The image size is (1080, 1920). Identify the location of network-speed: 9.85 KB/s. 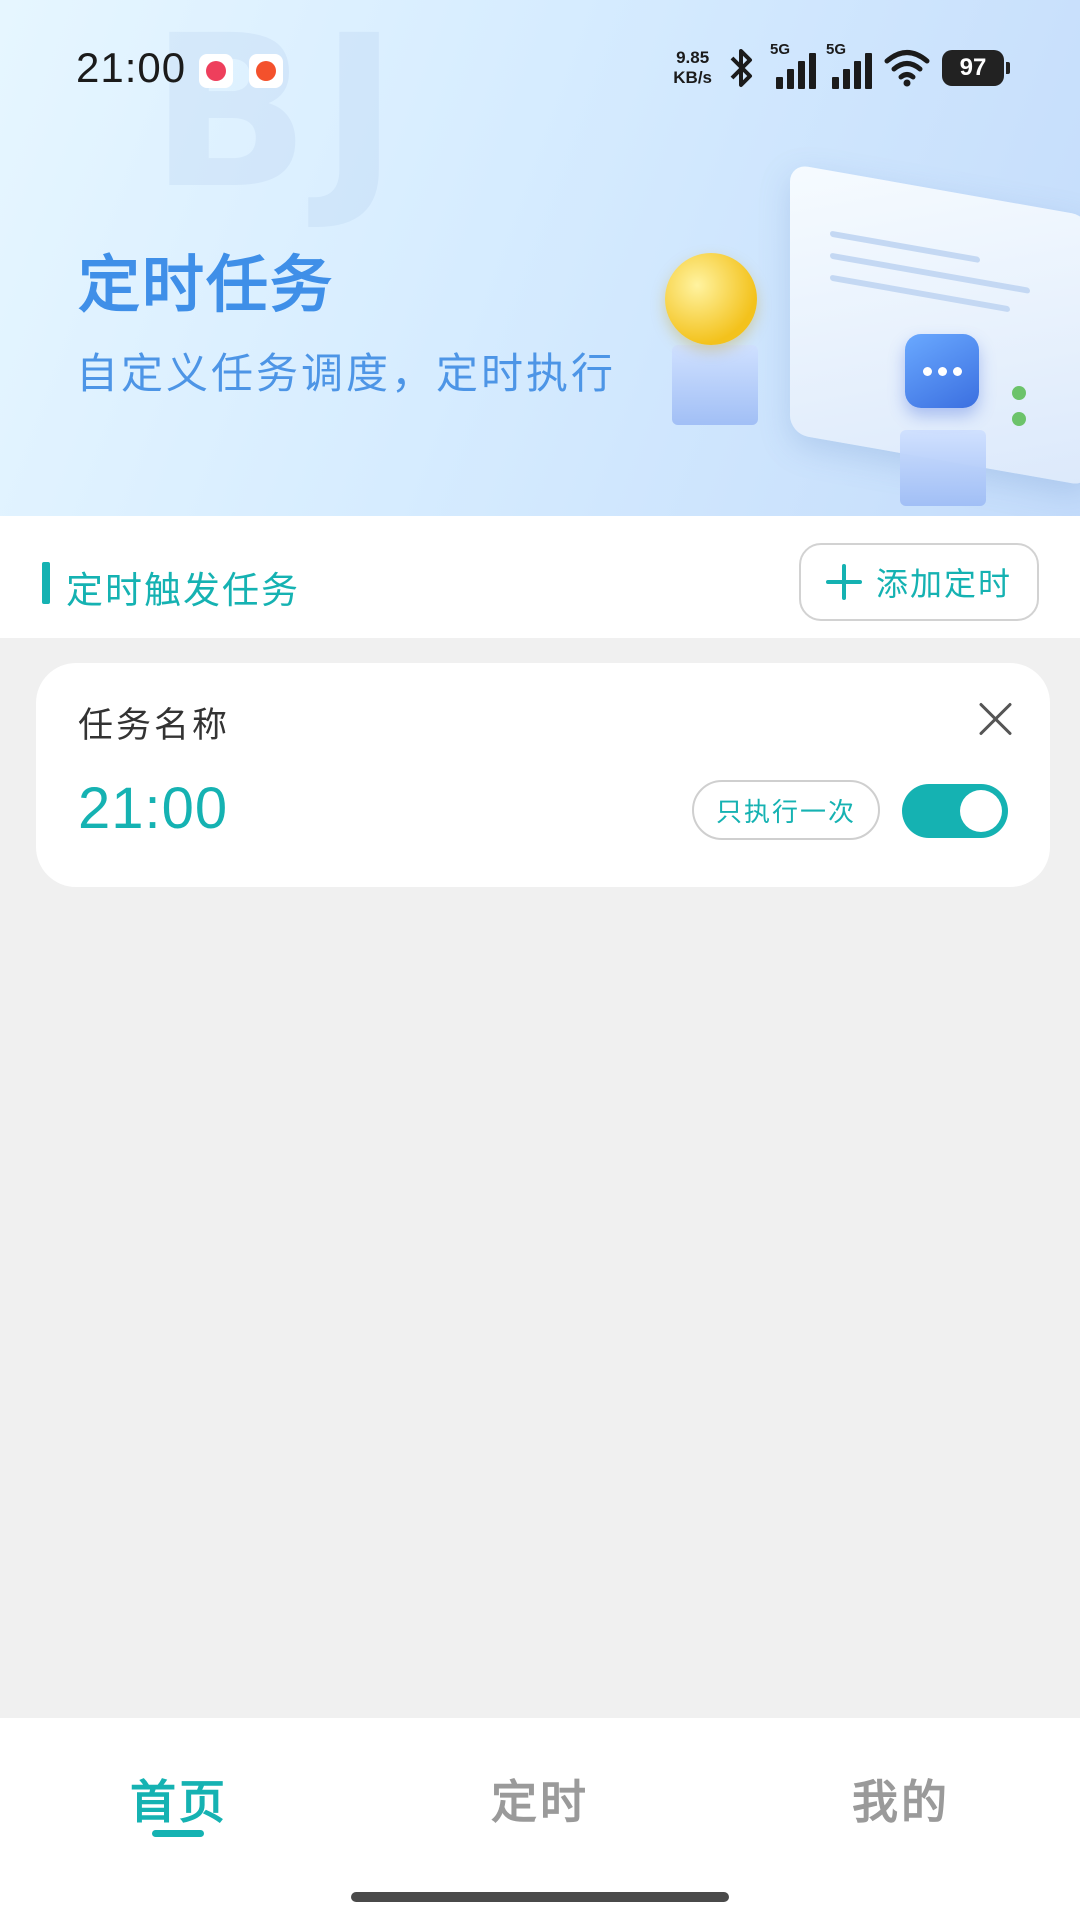
(692, 67).